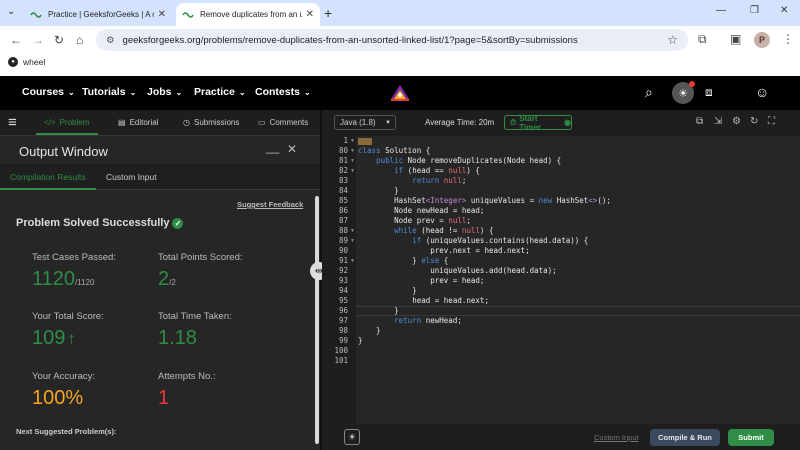 The height and width of the screenshot is (450, 800). What do you see at coordinates (110, 40) in the screenshot?
I see `site-info-icon: ⚙` at bounding box center [110, 40].